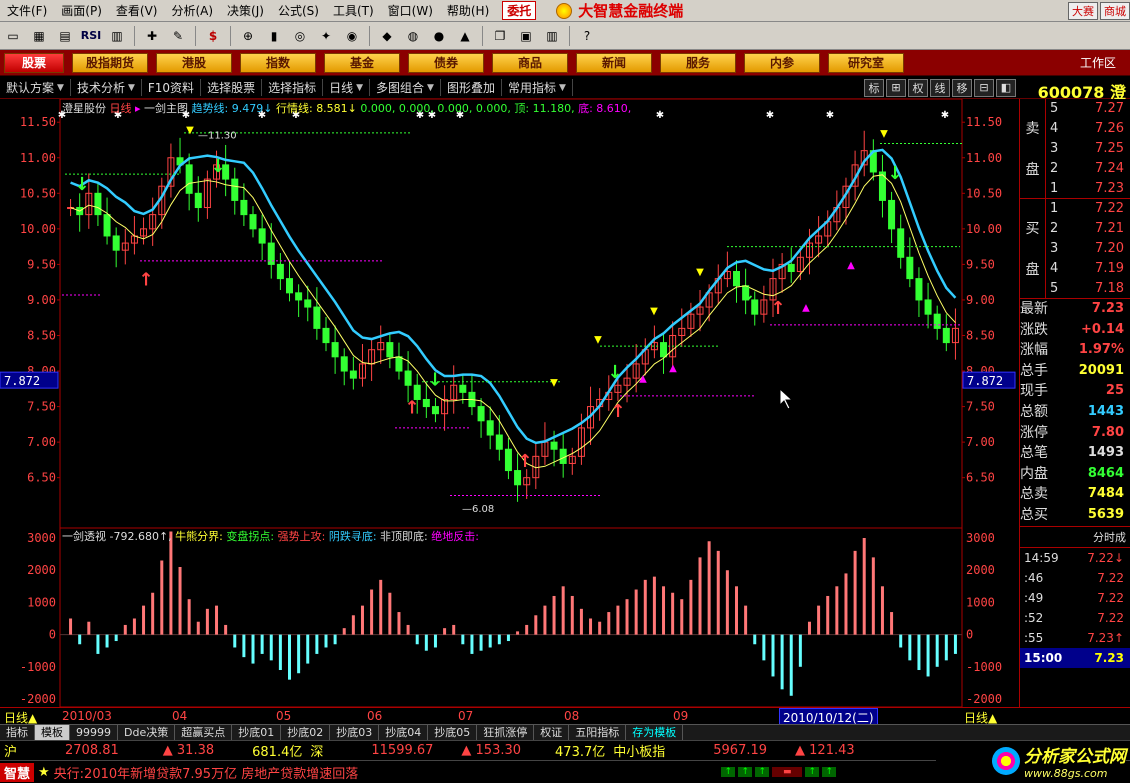  Describe the element at coordinates (27, 10) in the screenshot. I see `menu-file: 文件(F)` at that location.